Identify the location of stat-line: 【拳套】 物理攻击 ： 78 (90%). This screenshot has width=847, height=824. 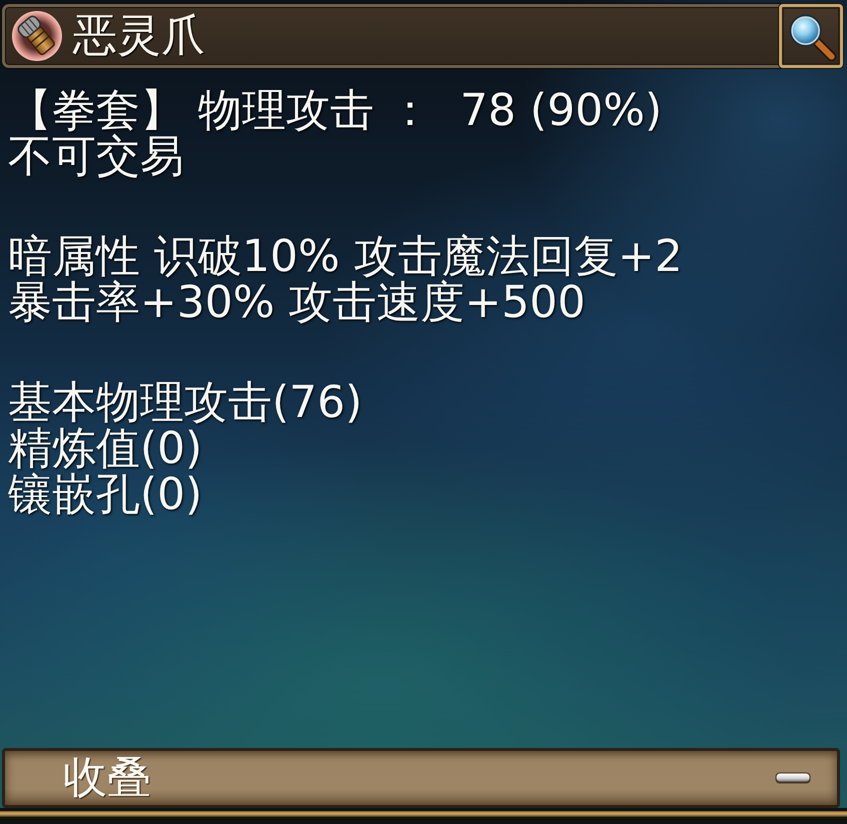
(335, 111).